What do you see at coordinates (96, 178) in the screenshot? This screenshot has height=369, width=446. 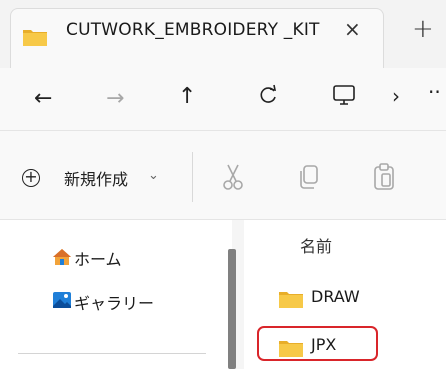 I see `new-button: 新規作成` at bounding box center [96, 178].